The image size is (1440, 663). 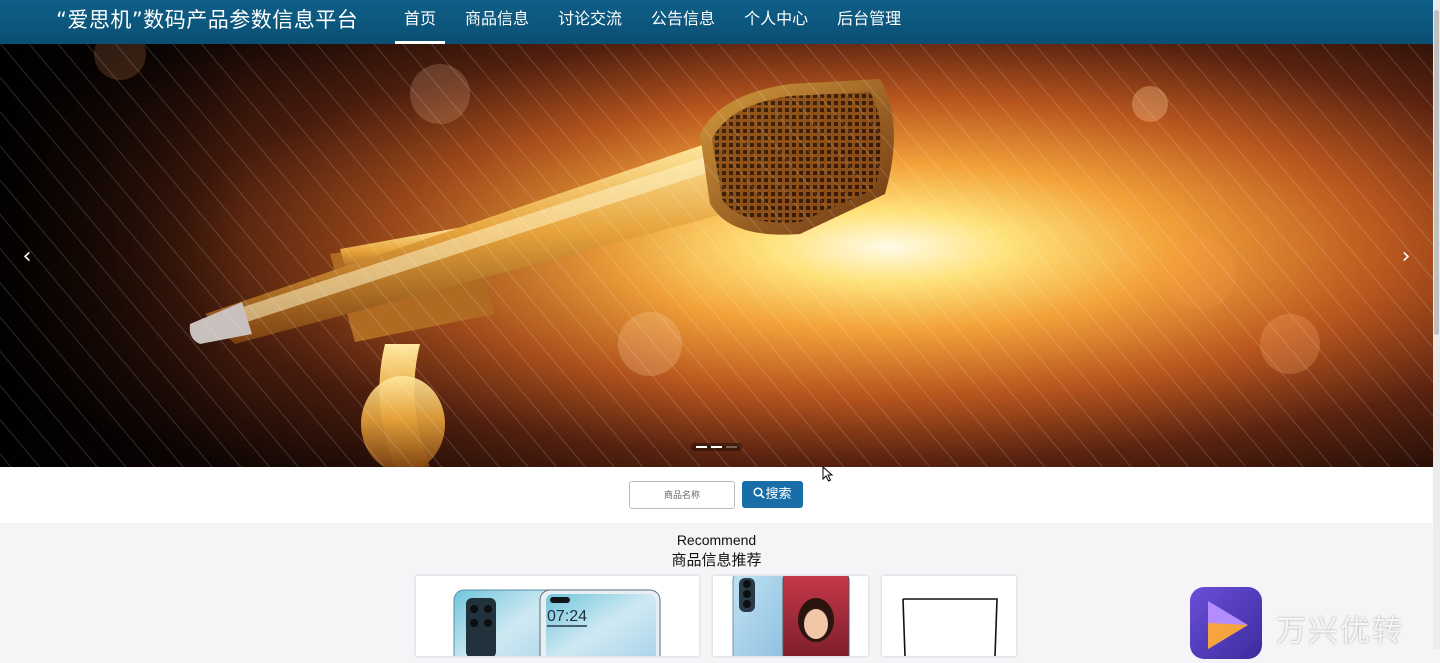 What do you see at coordinates (682, 495) in the screenshot?
I see `search-input: 商品名称` at bounding box center [682, 495].